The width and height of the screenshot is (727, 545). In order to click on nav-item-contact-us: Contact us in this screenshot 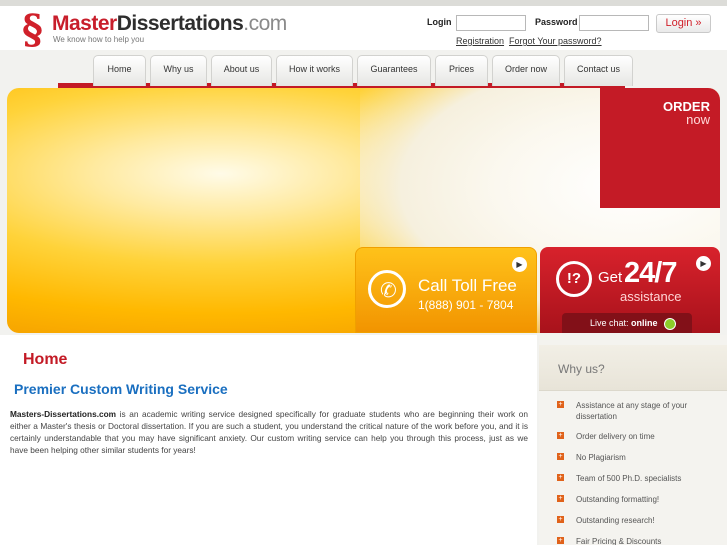, I will do `click(598, 70)`.